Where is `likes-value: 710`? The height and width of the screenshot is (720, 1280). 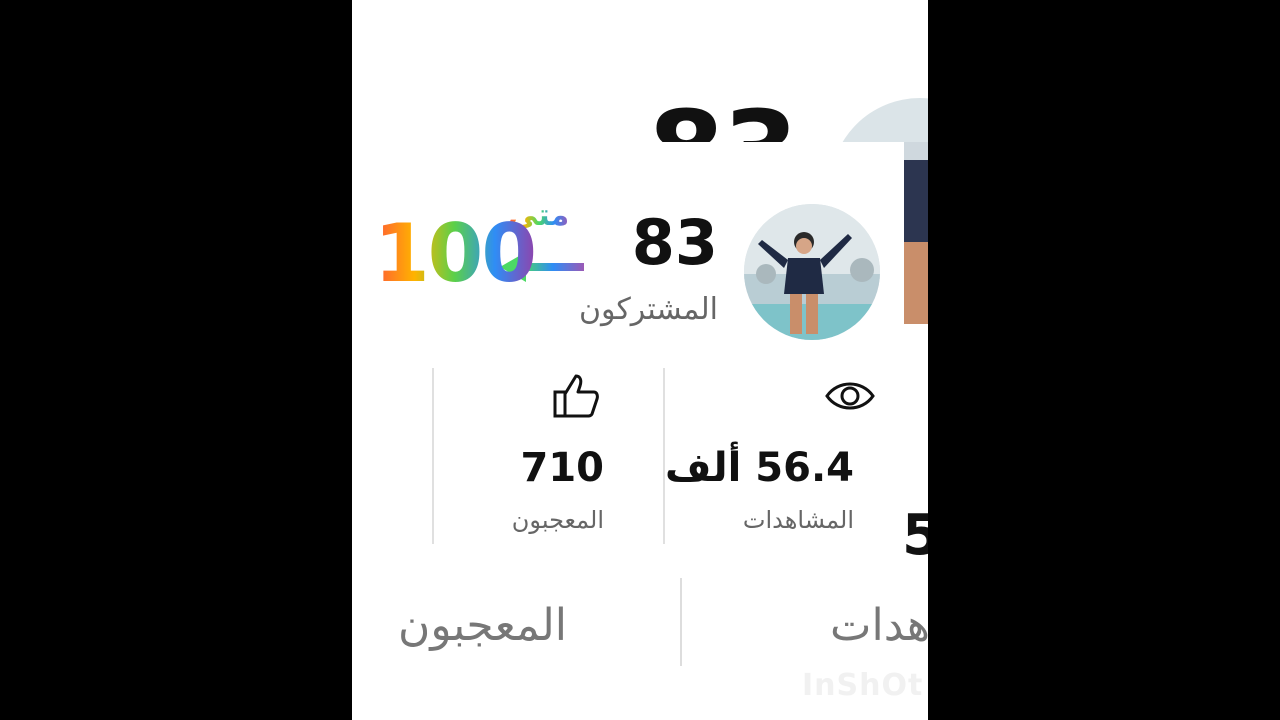
likes-value: 710 is located at coordinates (562, 468).